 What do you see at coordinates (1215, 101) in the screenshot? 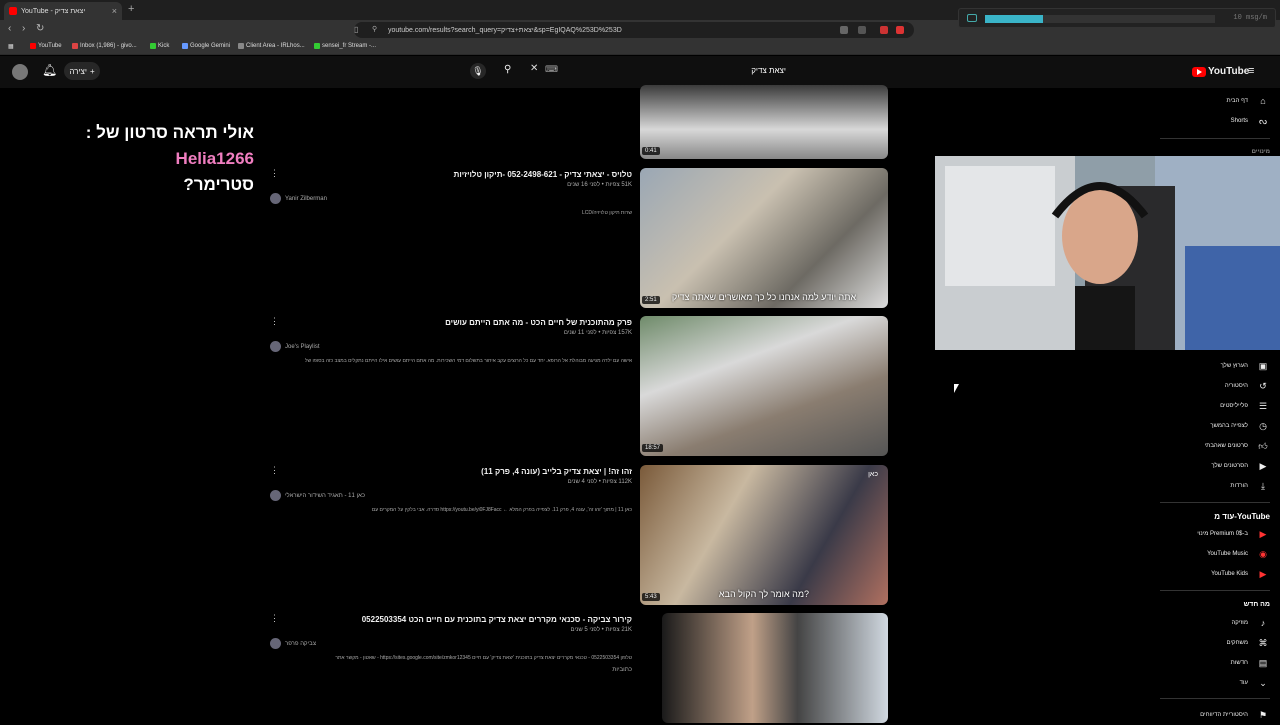
I see `sidebar-item-home: דף הבית ⌂` at bounding box center [1215, 101].